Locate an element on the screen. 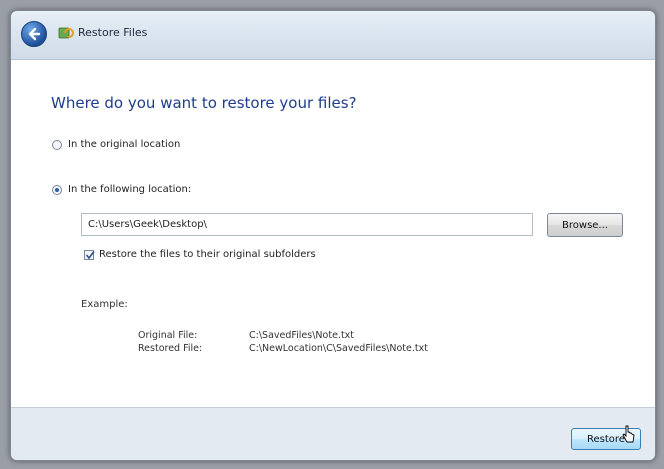 Image resolution: width=664 pixels, height=469 pixels. checkmark-icon is located at coordinates (90, 254).